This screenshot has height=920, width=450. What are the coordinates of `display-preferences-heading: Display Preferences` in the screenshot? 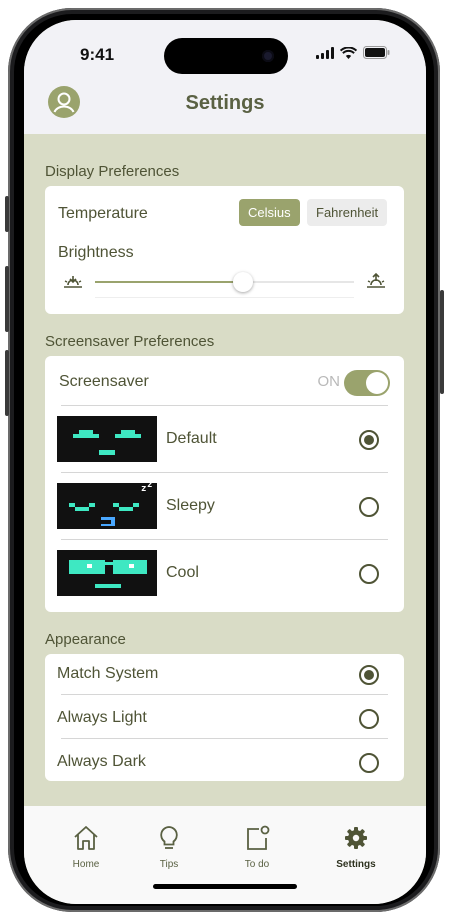 It's located at (112, 171).